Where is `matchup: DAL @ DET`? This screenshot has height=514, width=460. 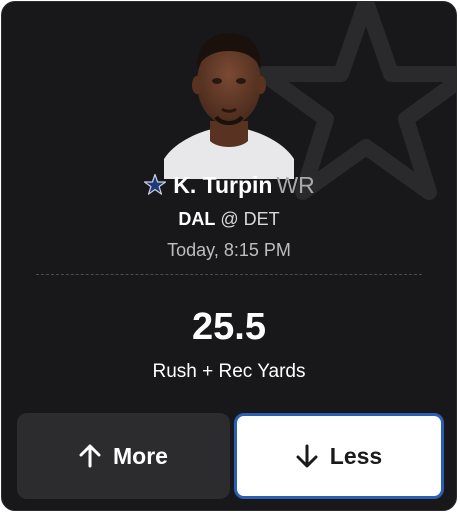 matchup: DAL @ DET is located at coordinates (229, 219).